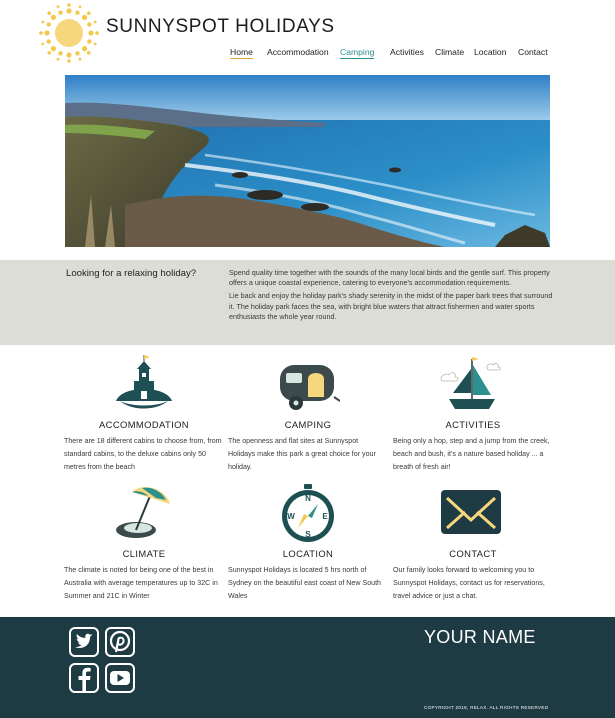 This screenshot has width=615, height=718. Describe the element at coordinates (144, 382) in the screenshot. I see `castle-icon` at that location.